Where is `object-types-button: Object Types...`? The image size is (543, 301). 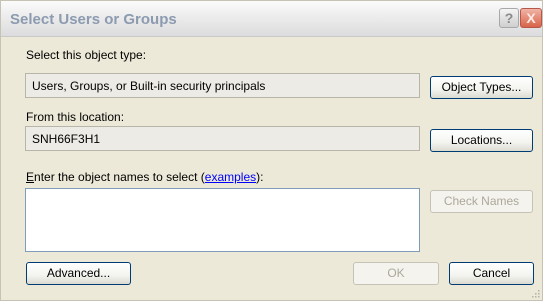
object-types-button: Object Types... is located at coordinates (481, 87).